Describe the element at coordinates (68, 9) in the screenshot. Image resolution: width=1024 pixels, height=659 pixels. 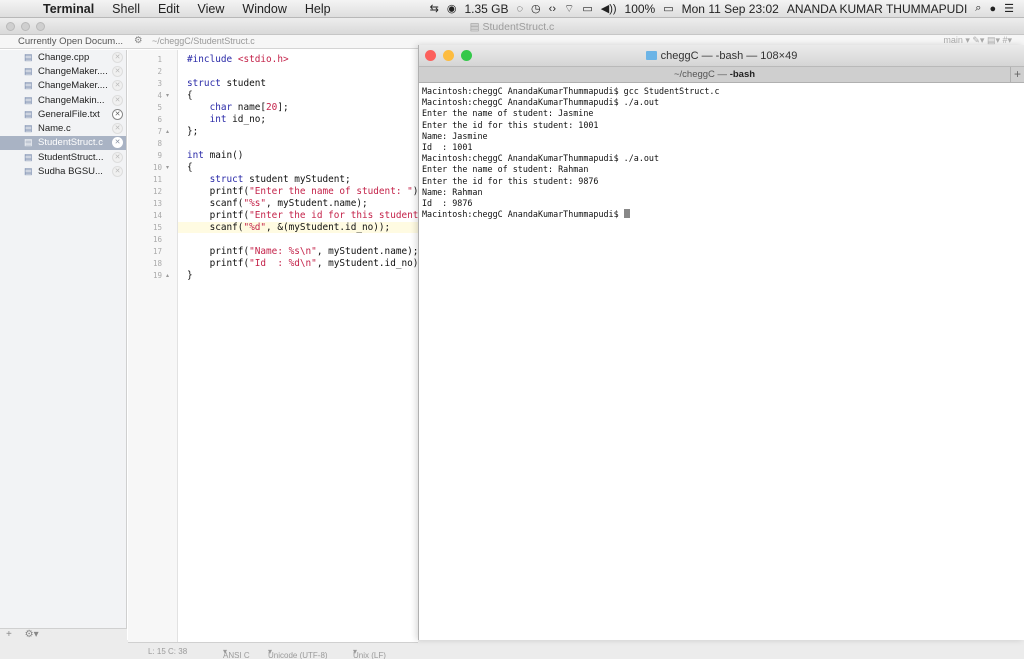
I see `menu-app-terminal: Terminal` at that location.